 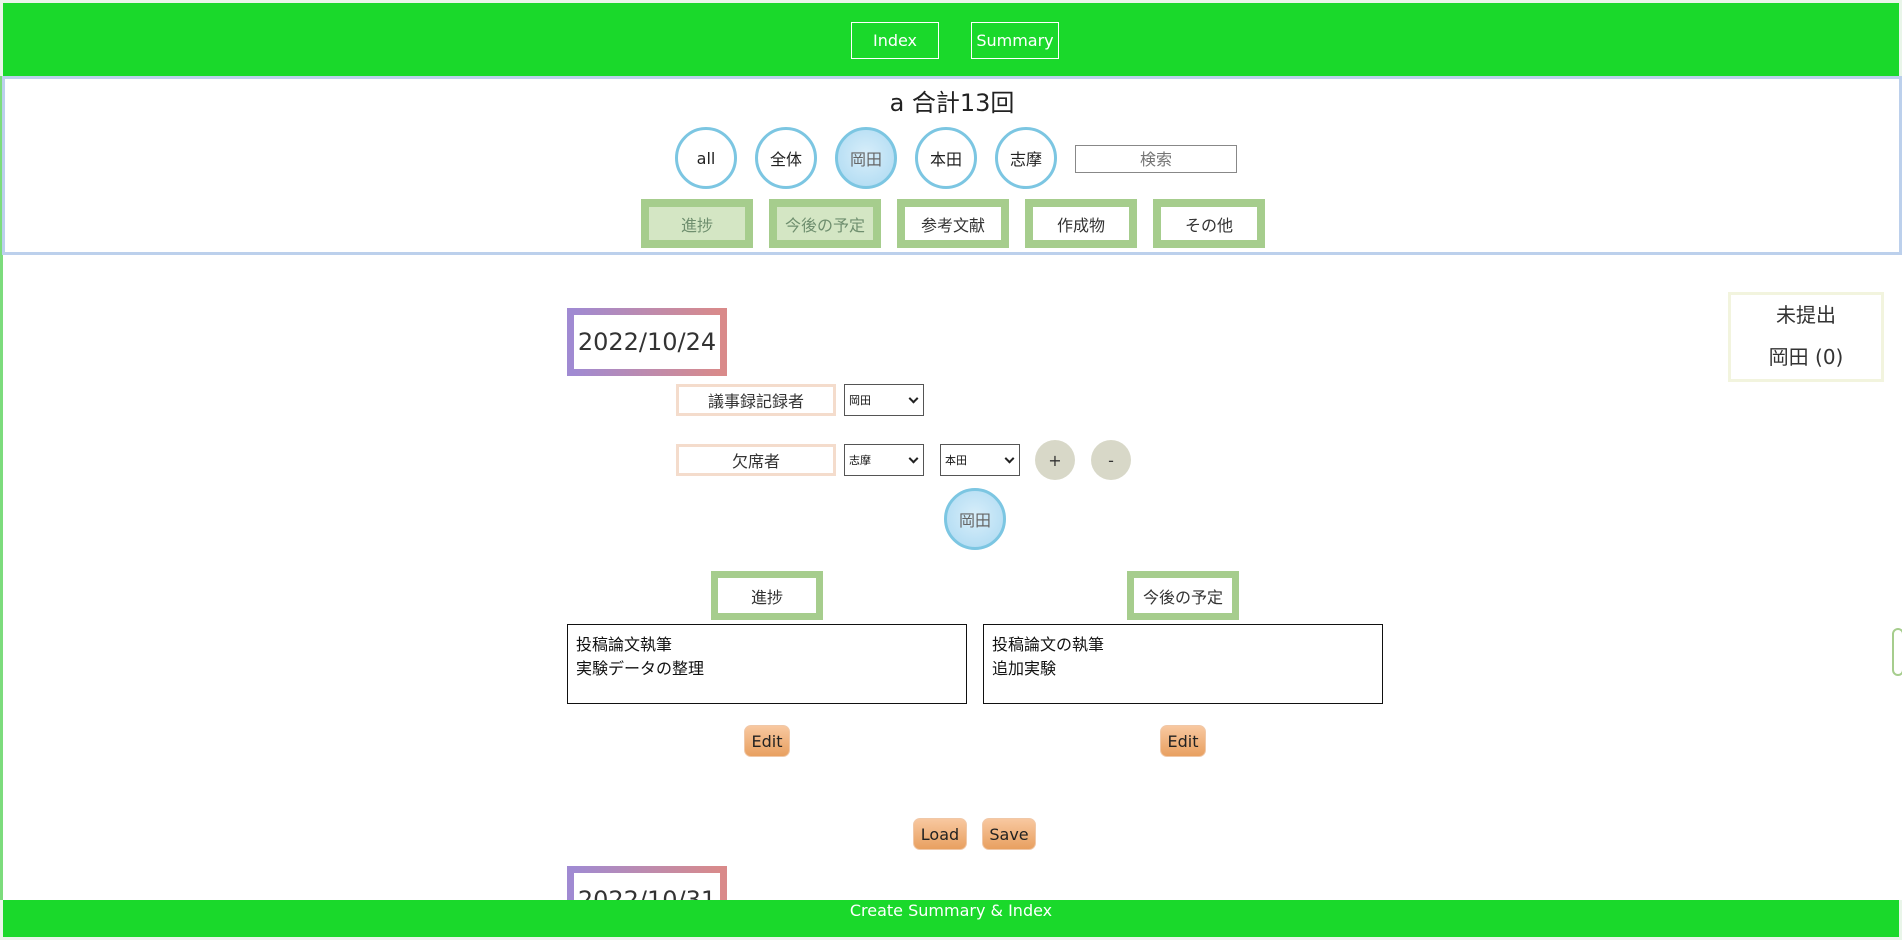 What do you see at coordinates (825, 223) in the screenshot?
I see `category-plan-button: 今後の予定` at bounding box center [825, 223].